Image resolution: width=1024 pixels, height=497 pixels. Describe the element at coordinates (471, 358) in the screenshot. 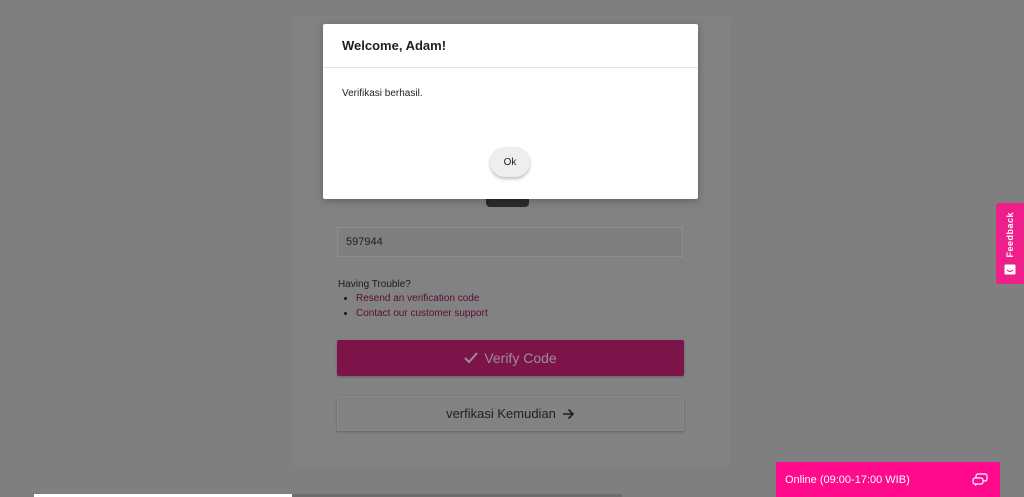

I see `check-icon` at that location.